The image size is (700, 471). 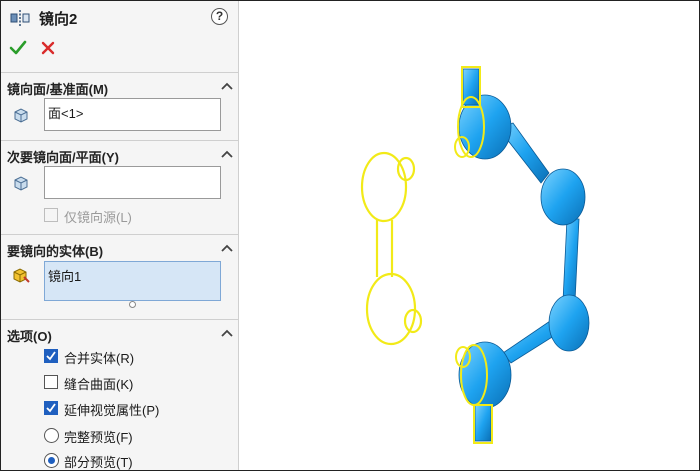 I want to click on solid-body-model, so click(x=524, y=255).